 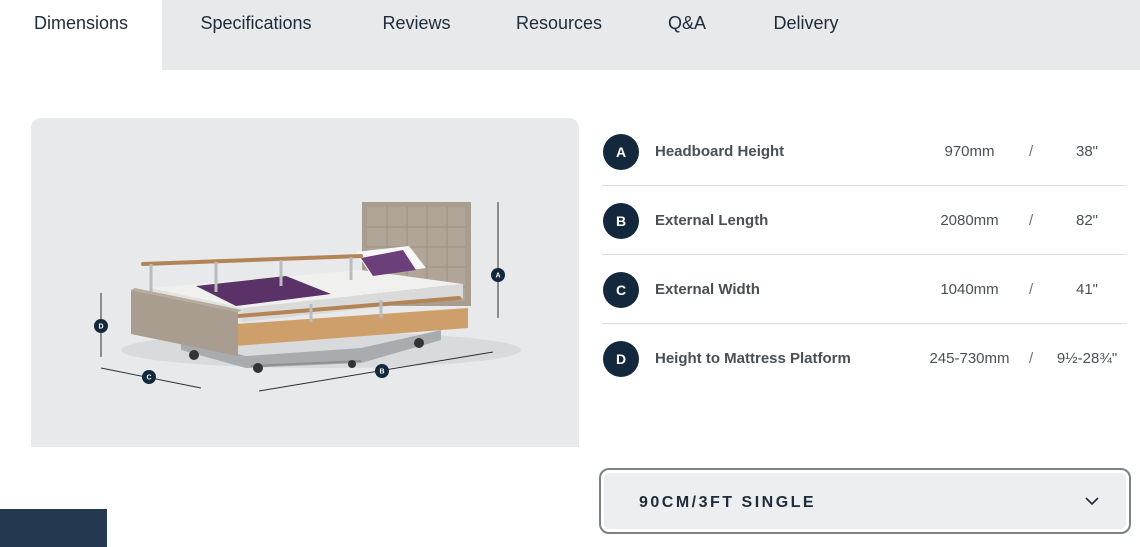 I want to click on dimension-inches: 38", so click(x=1086, y=151).